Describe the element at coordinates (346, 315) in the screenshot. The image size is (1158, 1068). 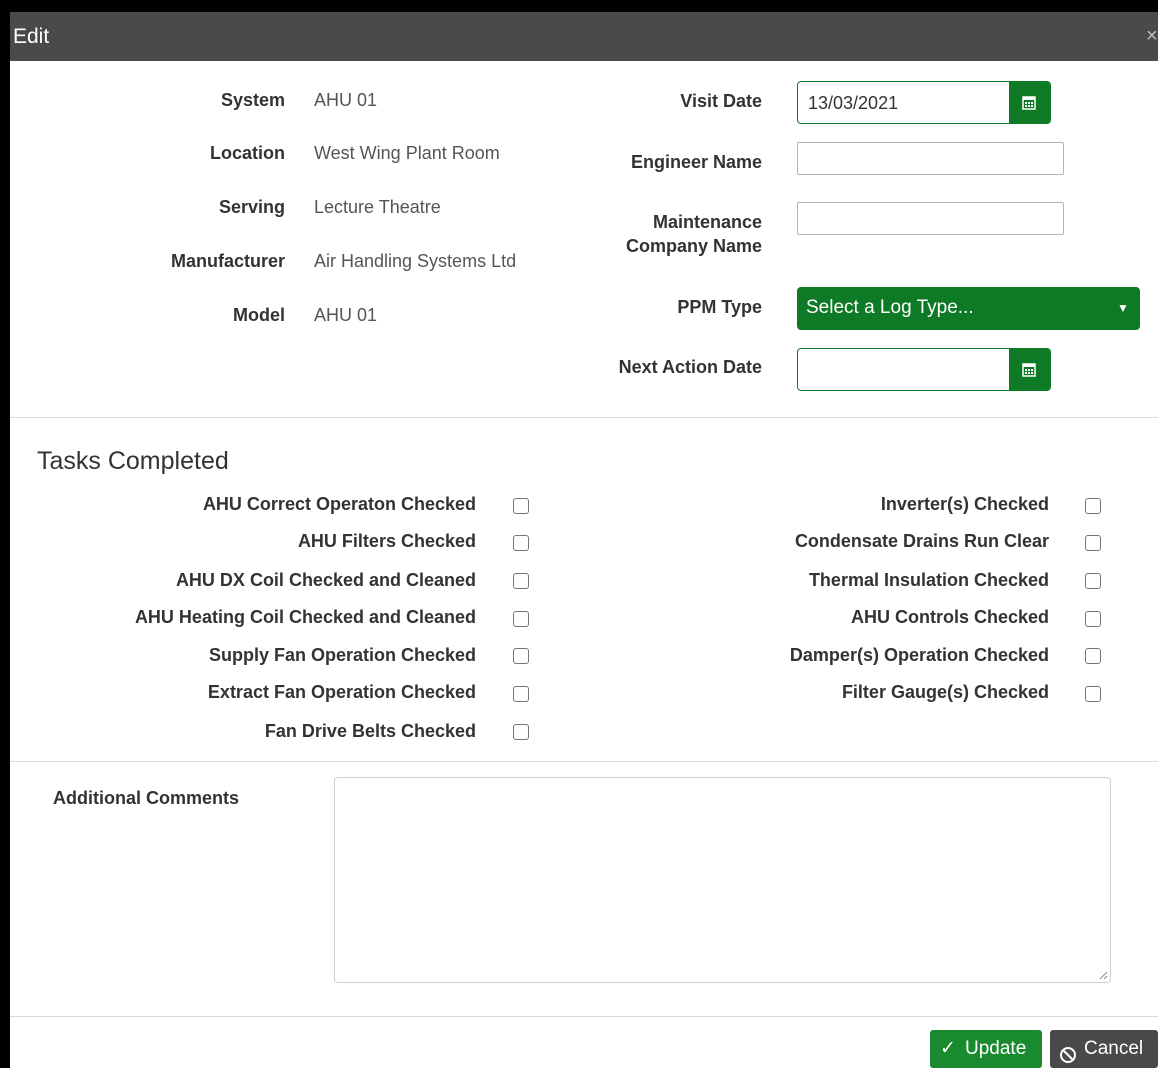
I see `model-value: AHU 01` at that location.